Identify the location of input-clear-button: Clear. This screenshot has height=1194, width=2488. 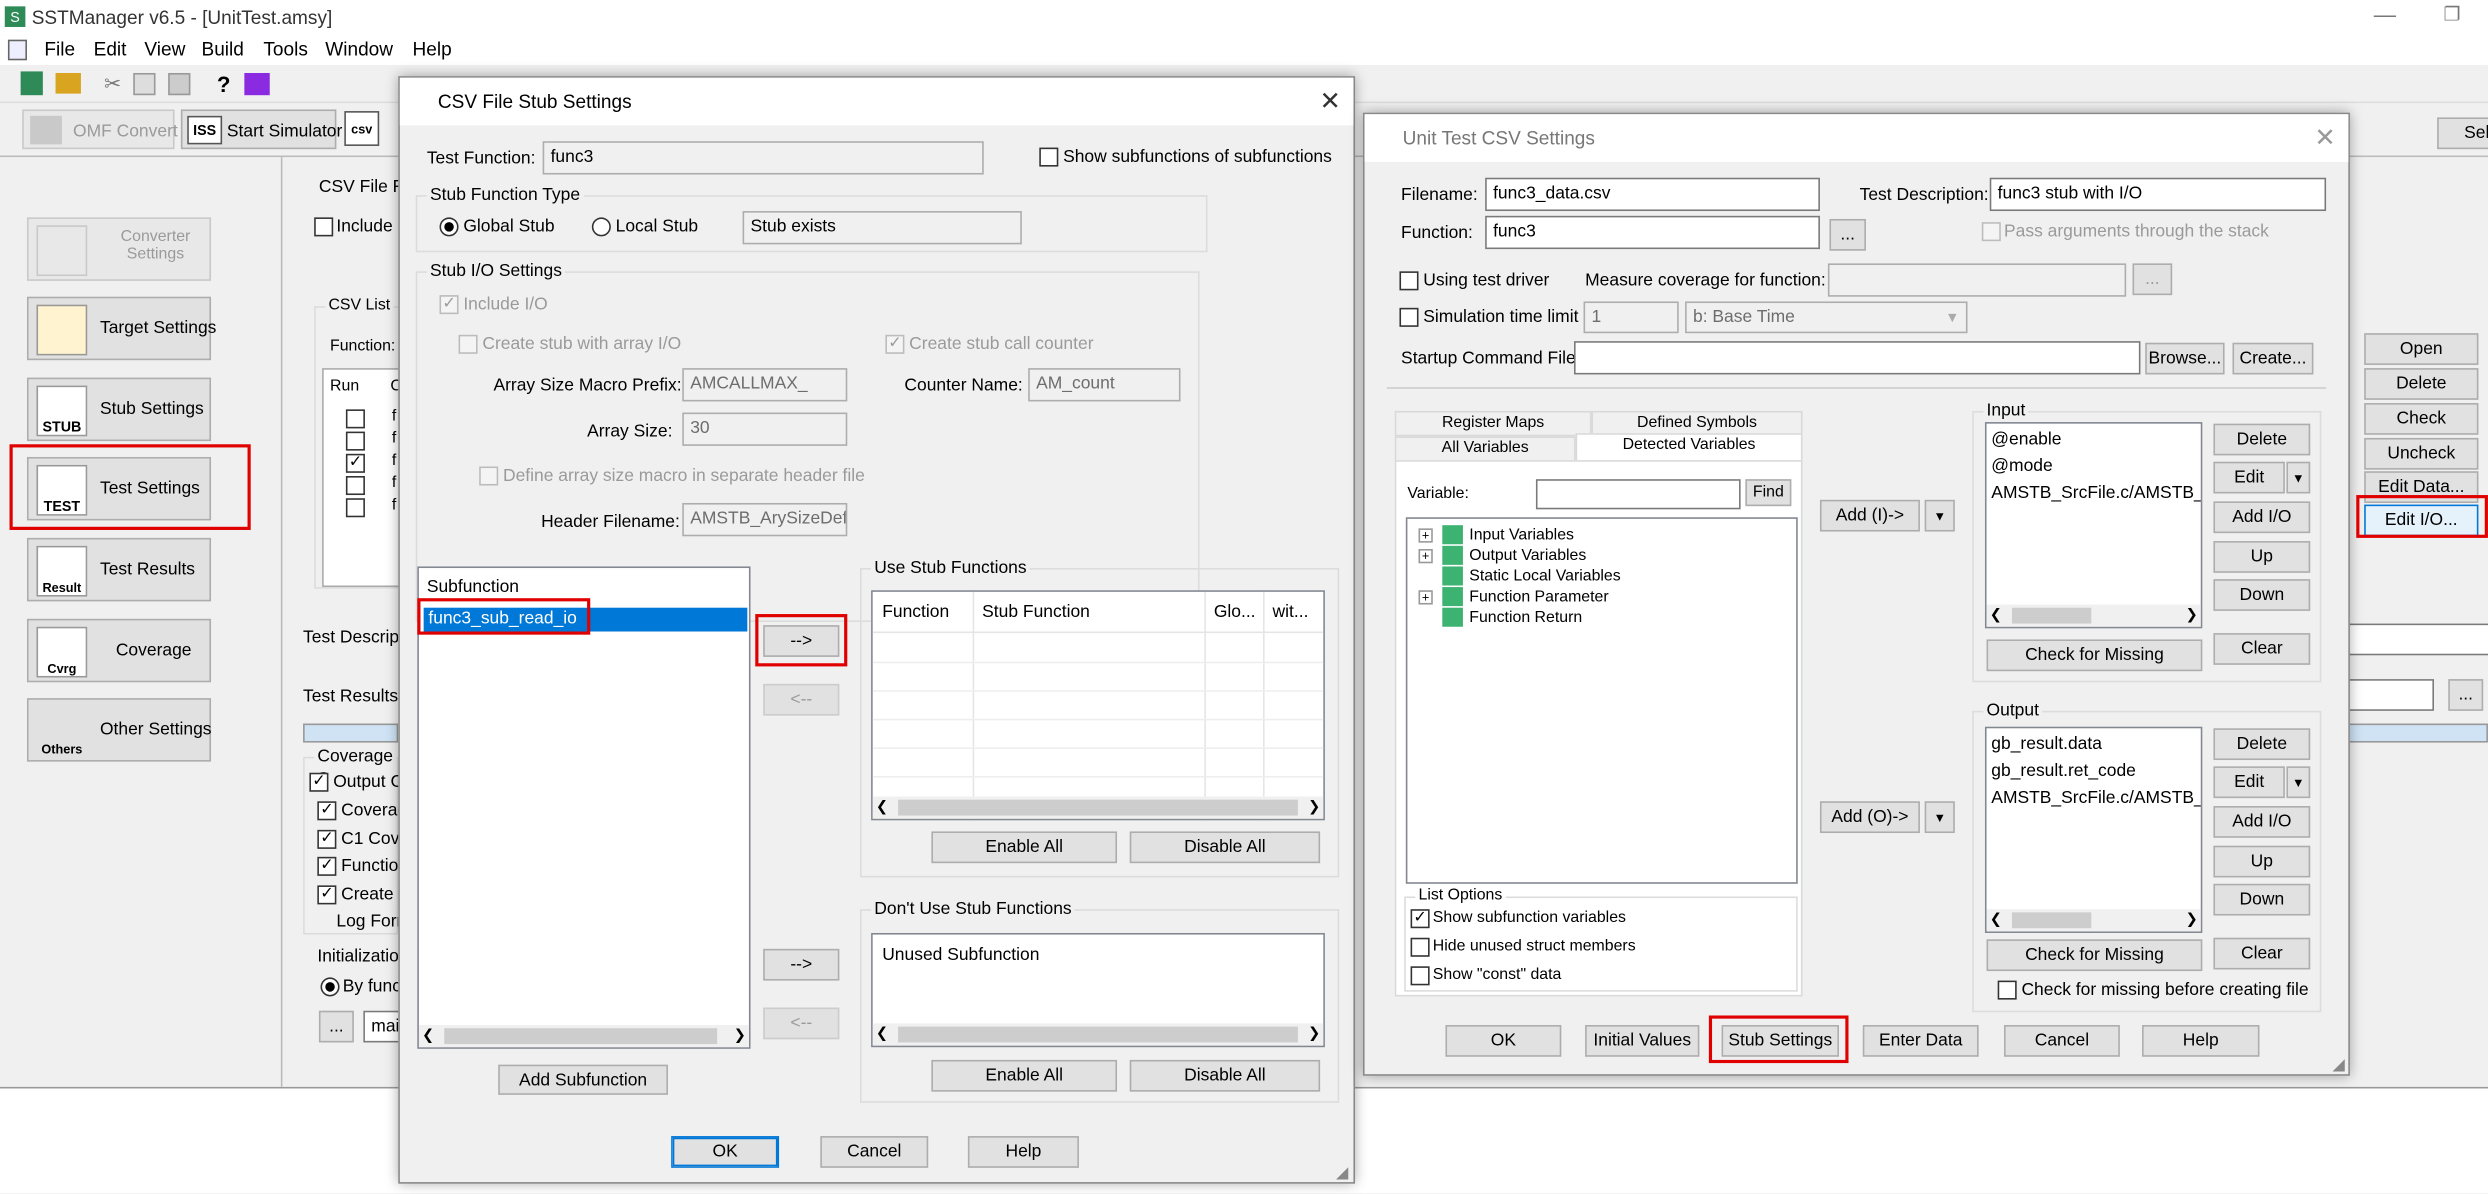
(2262, 649).